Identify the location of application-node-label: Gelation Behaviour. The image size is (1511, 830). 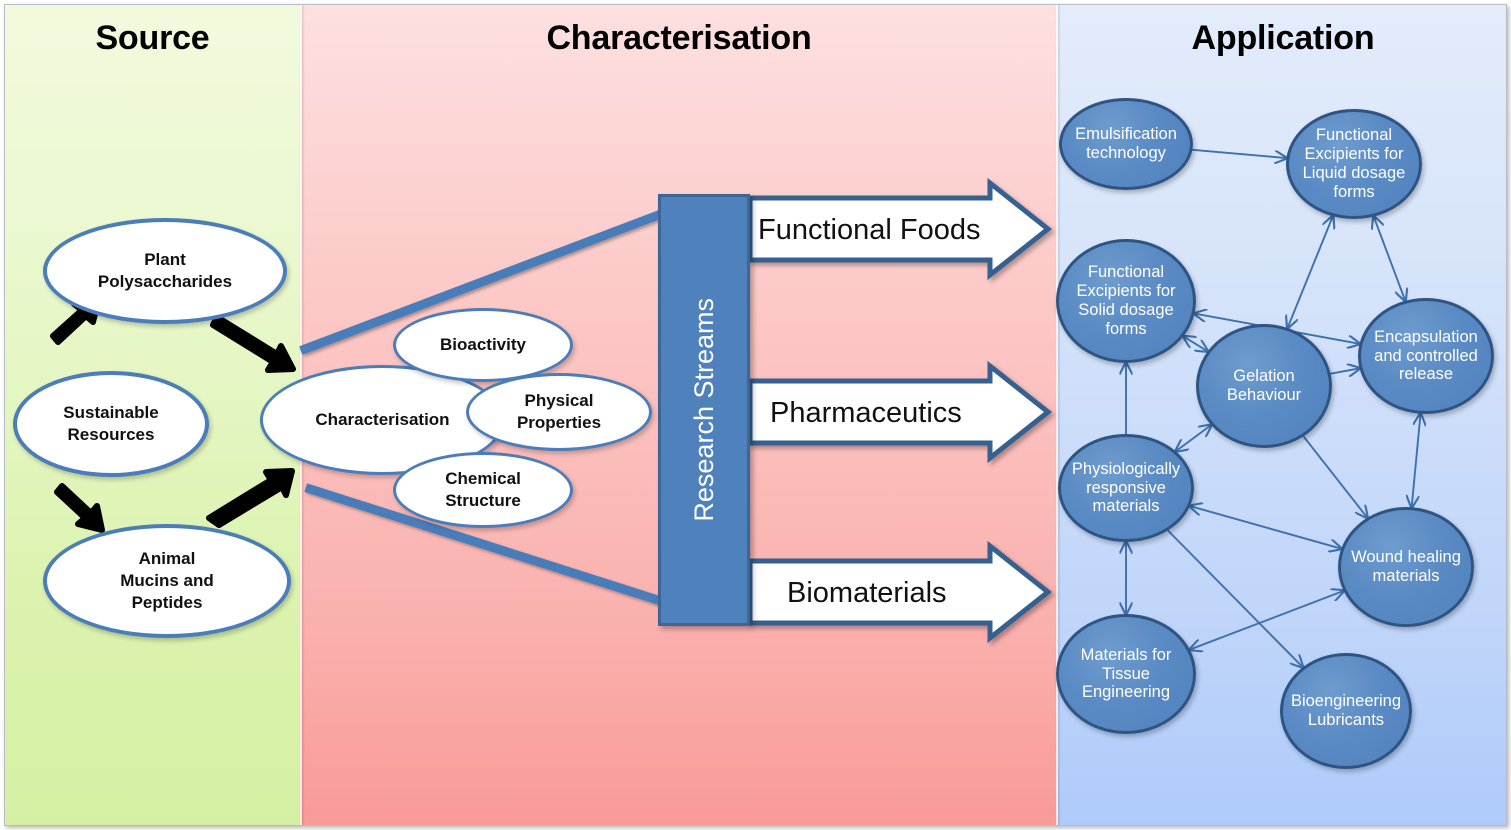
(1264, 385).